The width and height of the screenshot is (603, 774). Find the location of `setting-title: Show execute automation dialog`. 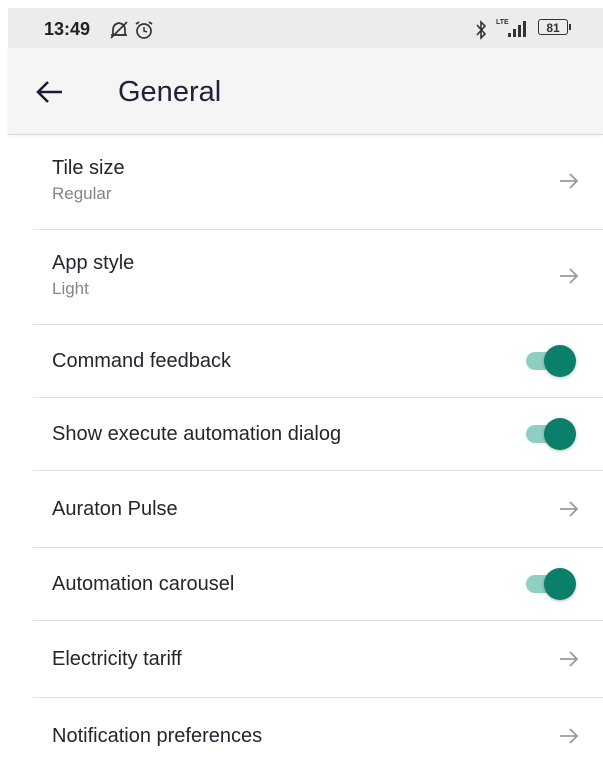

setting-title: Show execute automation dialog is located at coordinates (197, 434).